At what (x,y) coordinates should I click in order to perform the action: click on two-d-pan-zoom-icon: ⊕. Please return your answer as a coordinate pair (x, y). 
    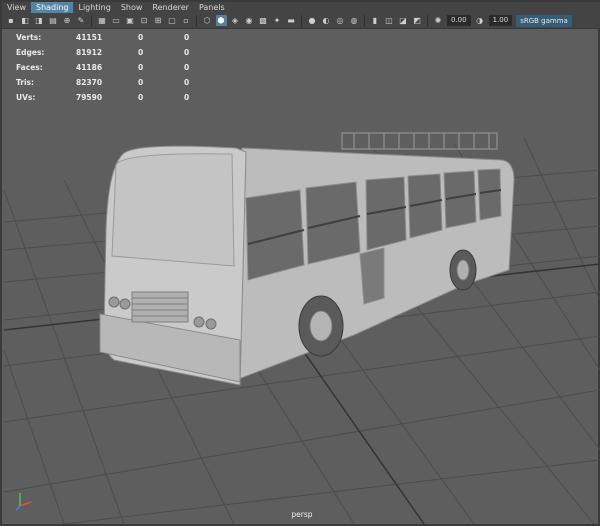
    Looking at the image, I should click on (67, 20).